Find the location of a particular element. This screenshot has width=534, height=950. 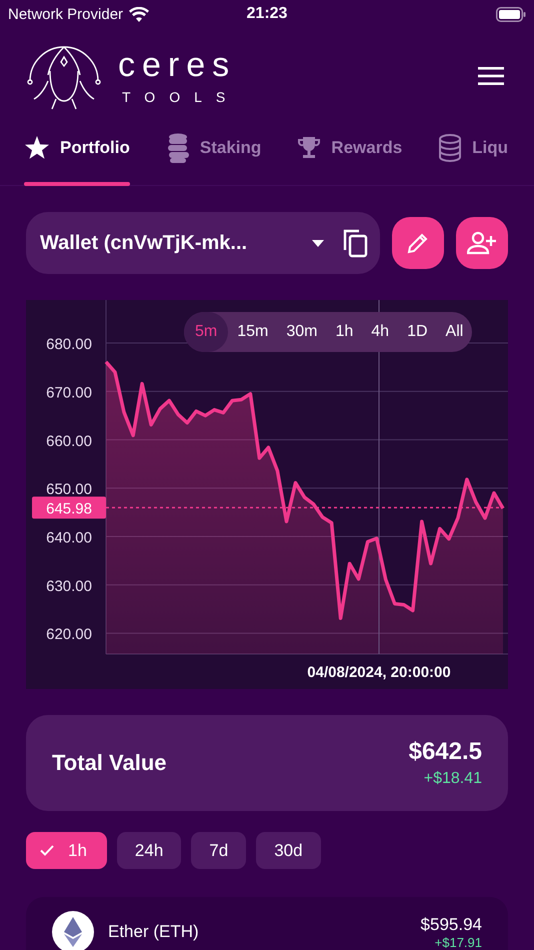

range-option: All is located at coordinates (454, 332).